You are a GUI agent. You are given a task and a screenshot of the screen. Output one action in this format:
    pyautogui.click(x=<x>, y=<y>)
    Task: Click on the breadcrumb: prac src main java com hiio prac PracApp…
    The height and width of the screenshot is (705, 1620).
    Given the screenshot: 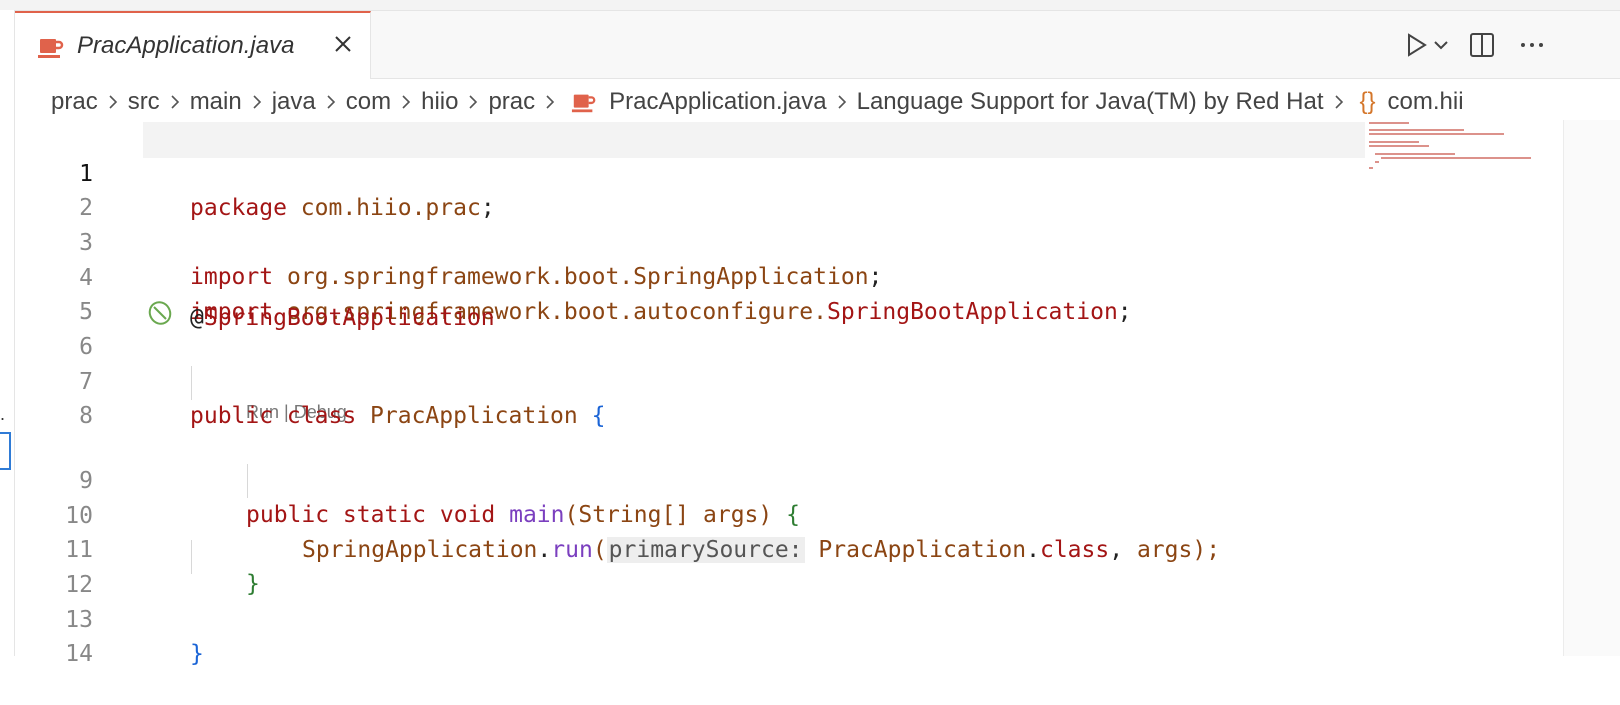 What is the action you would take?
    pyautogui.click(x=757, y=102)
    